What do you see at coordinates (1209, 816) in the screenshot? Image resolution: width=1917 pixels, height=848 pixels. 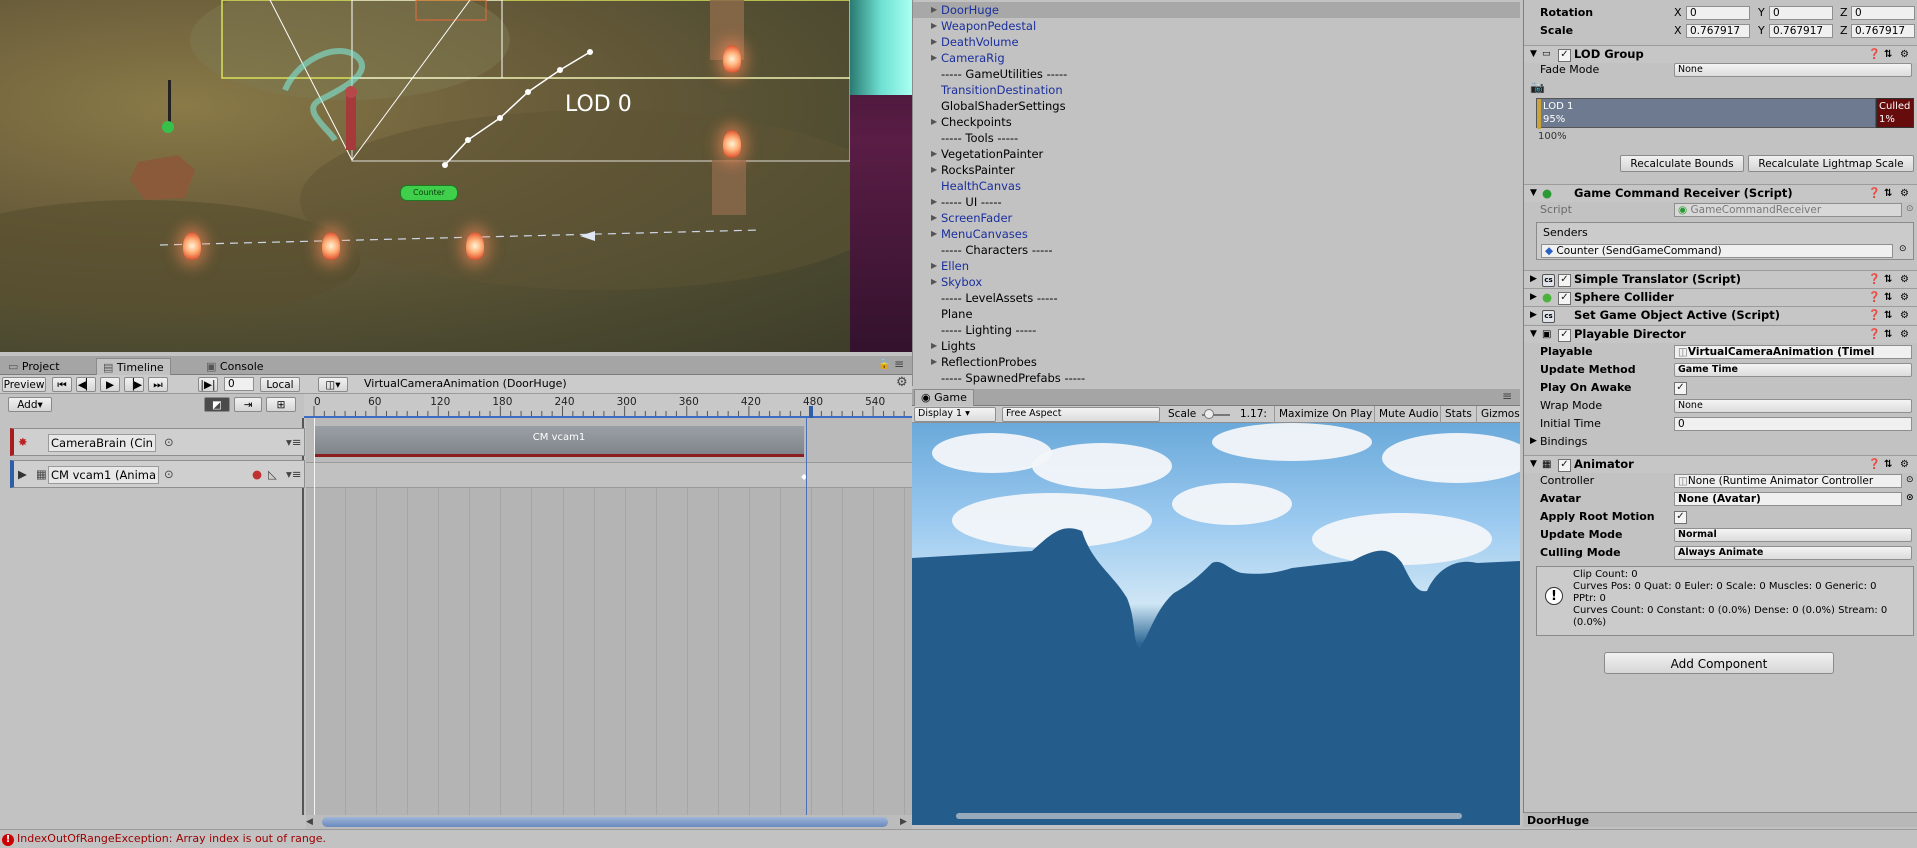 I see `game-scrollbar` at bounding box center [1209, 816].